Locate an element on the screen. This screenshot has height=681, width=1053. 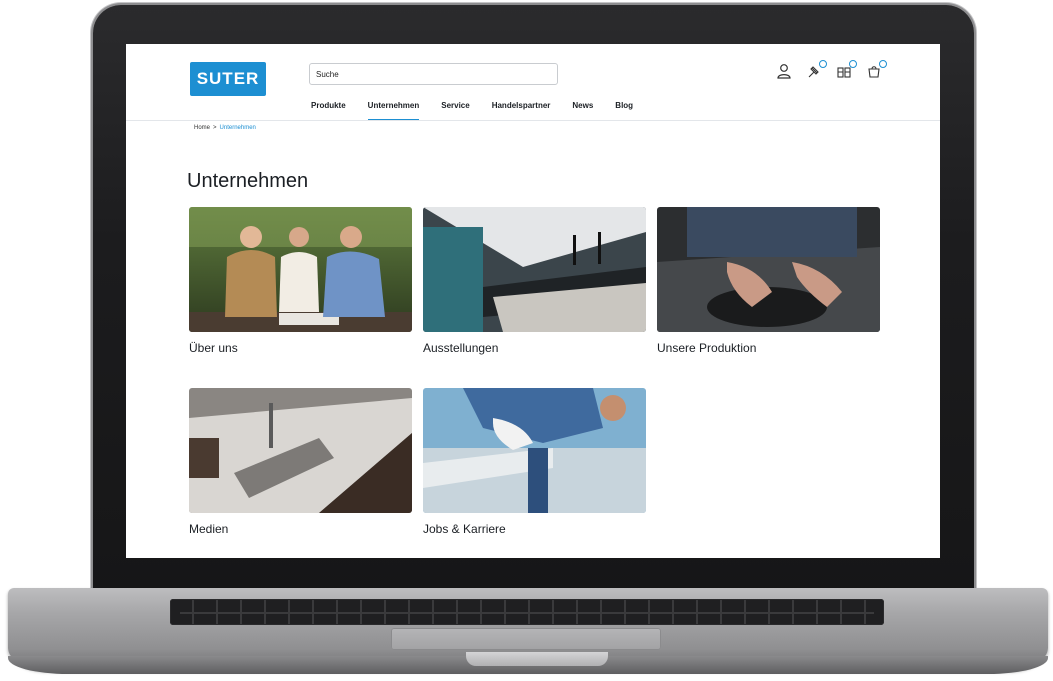
breadcrumb: Home > Unternehmen is located at coordinates (225, 128).